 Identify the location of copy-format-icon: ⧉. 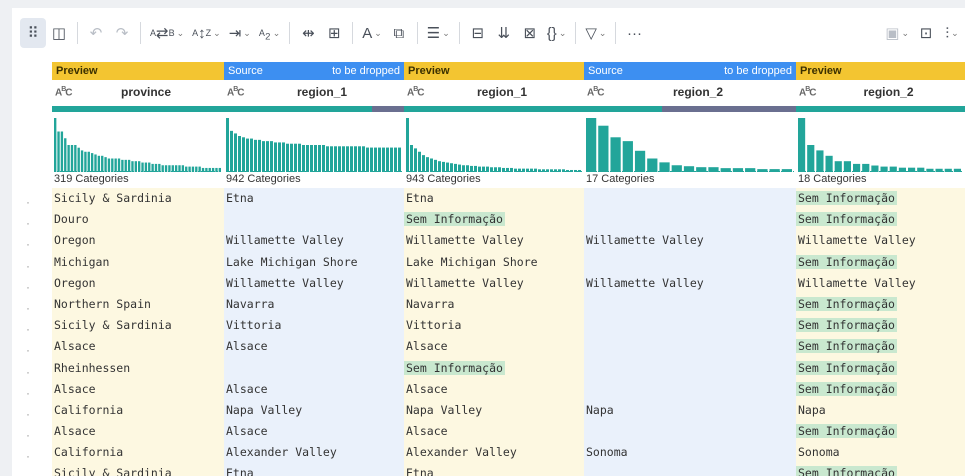
(399, 33).